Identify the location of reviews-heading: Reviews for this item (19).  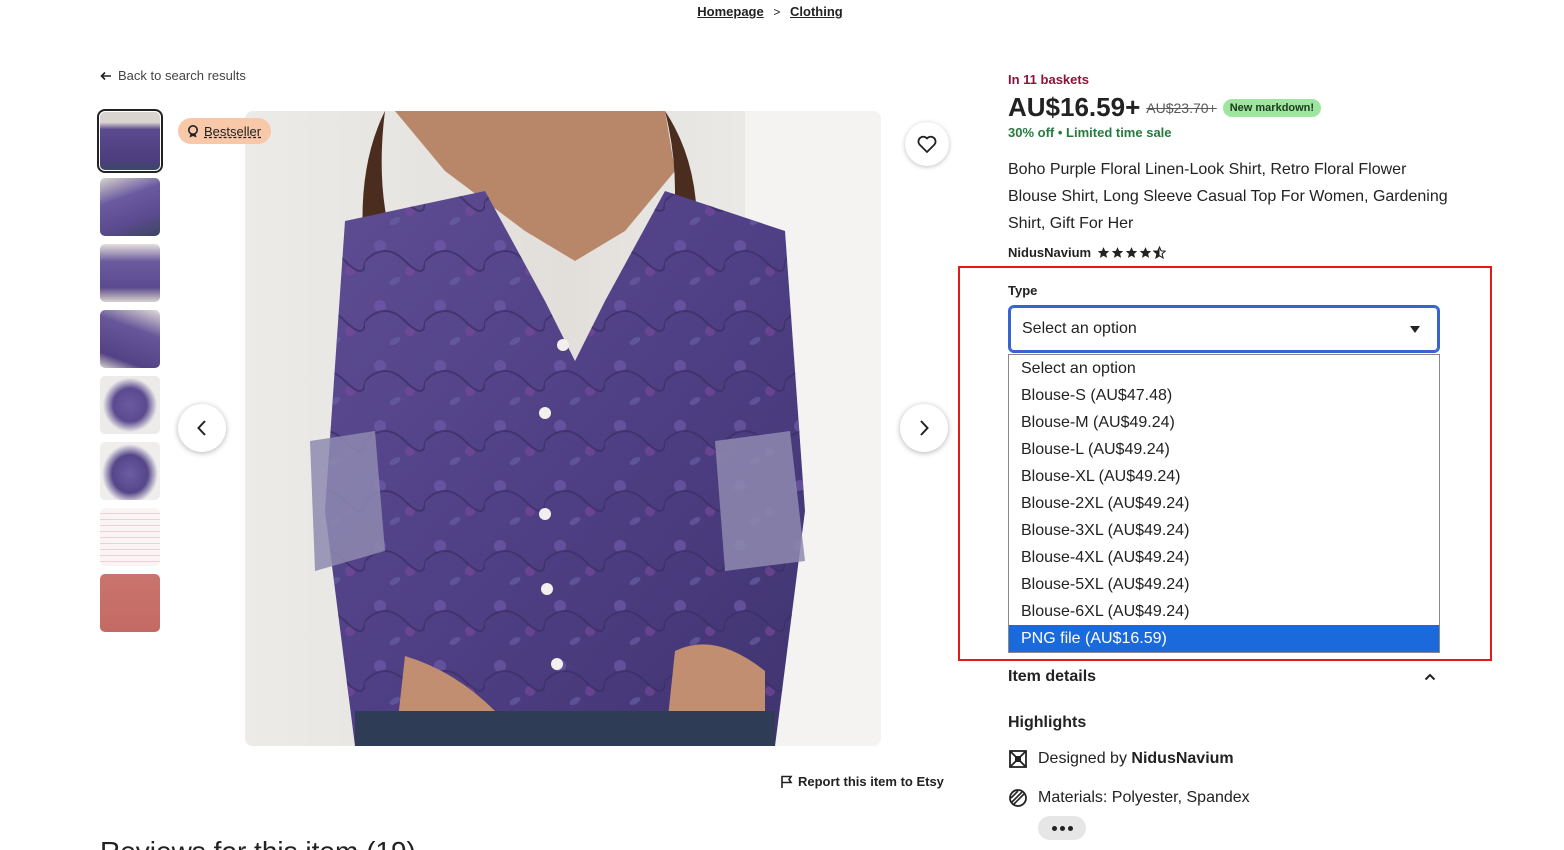
(258, 843).